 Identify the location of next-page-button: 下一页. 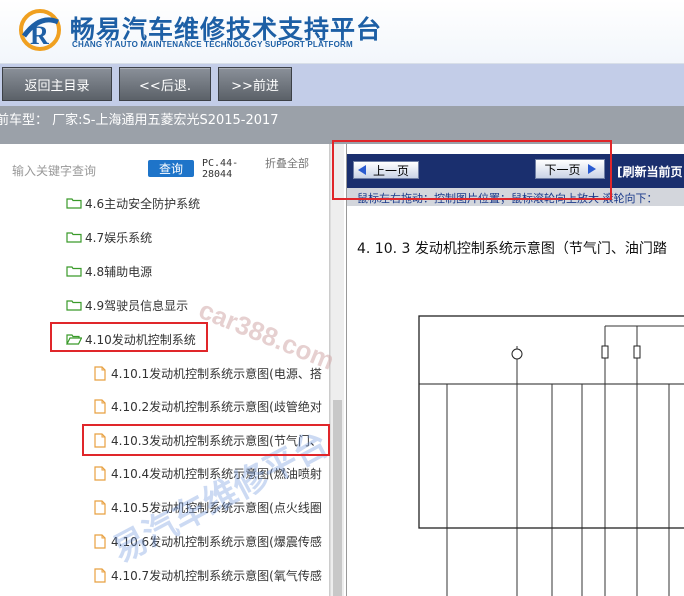
(570, 169).